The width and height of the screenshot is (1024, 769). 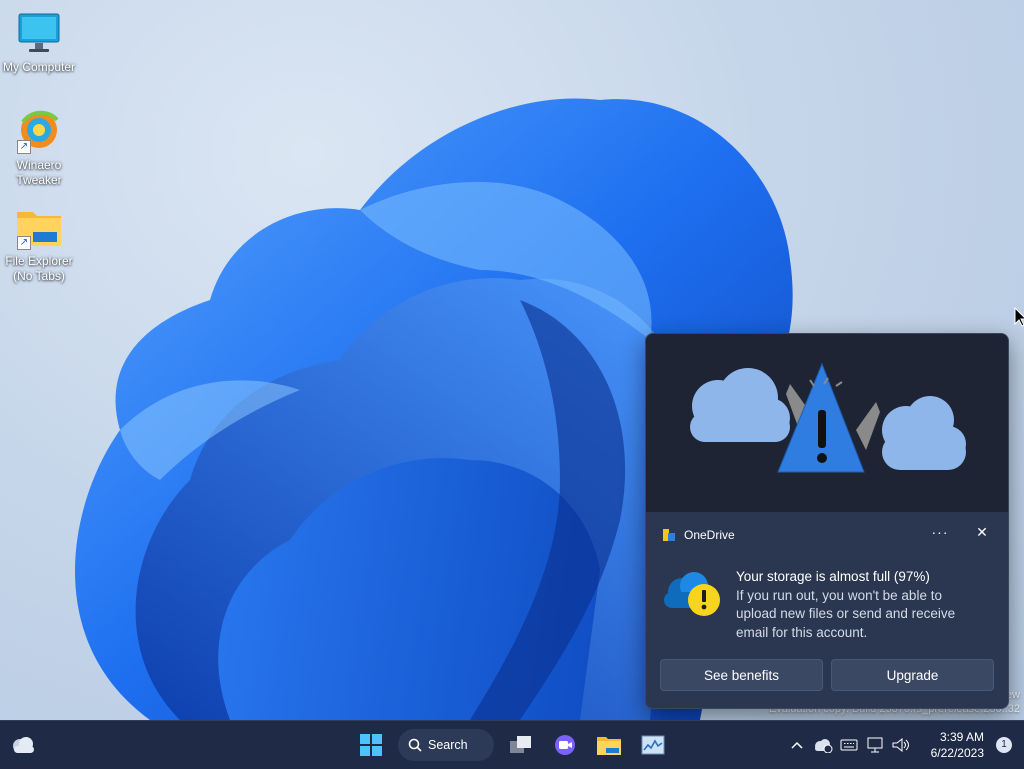 I want to click on notification-badge: 1, so click(x=1004, y=745).